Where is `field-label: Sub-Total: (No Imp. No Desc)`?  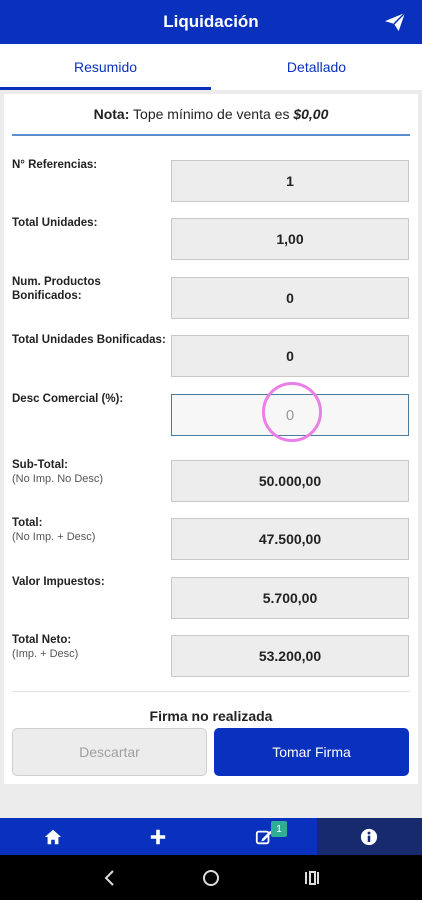
field-label: Sub-Total: (No Imp. No Desc) is located at coordinates (58, 472).